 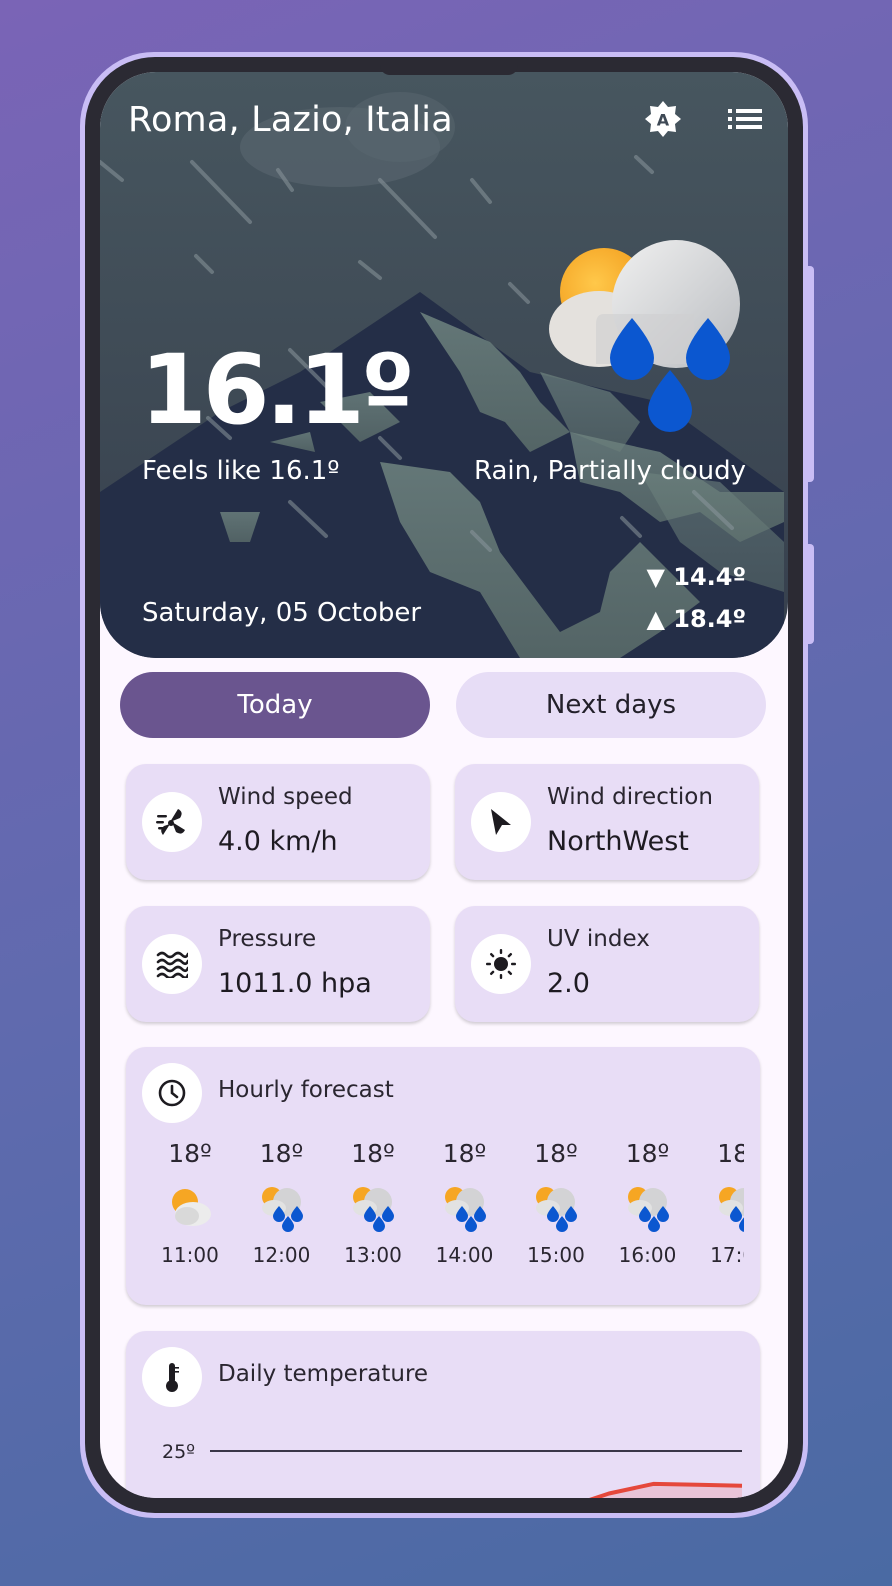 I want to click on feels-like: Feels like 16.1º, so click(x=241, y=471).